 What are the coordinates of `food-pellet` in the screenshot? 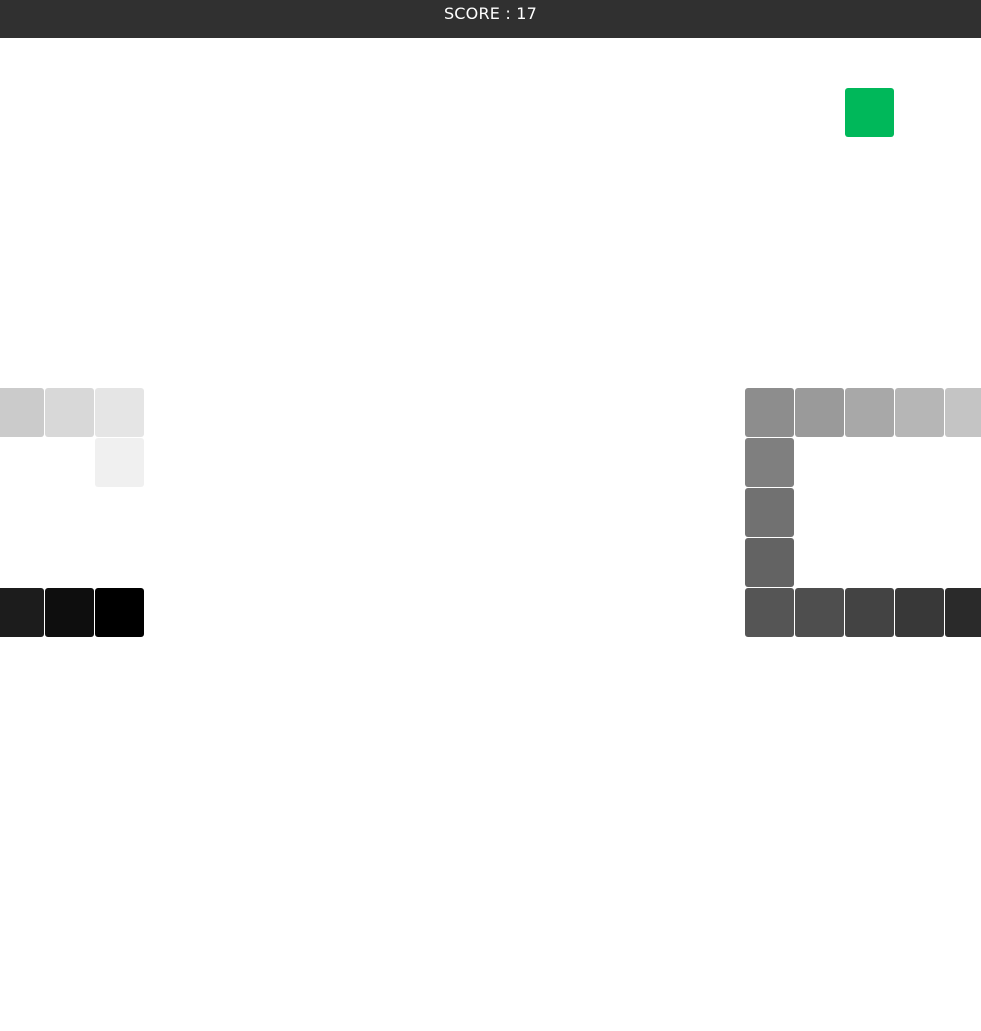 It's located at (869, 112).